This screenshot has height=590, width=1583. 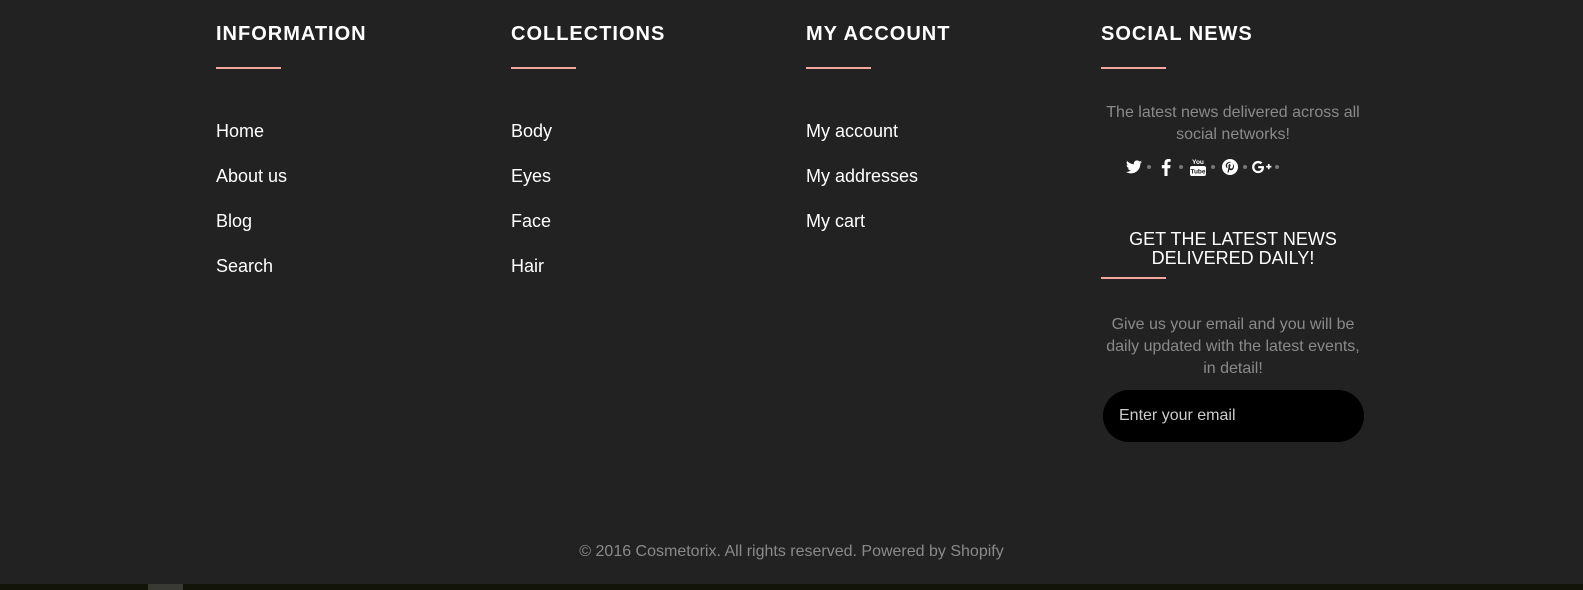 I want to click on footer-link-face: Face, so click(x=531, y=221).